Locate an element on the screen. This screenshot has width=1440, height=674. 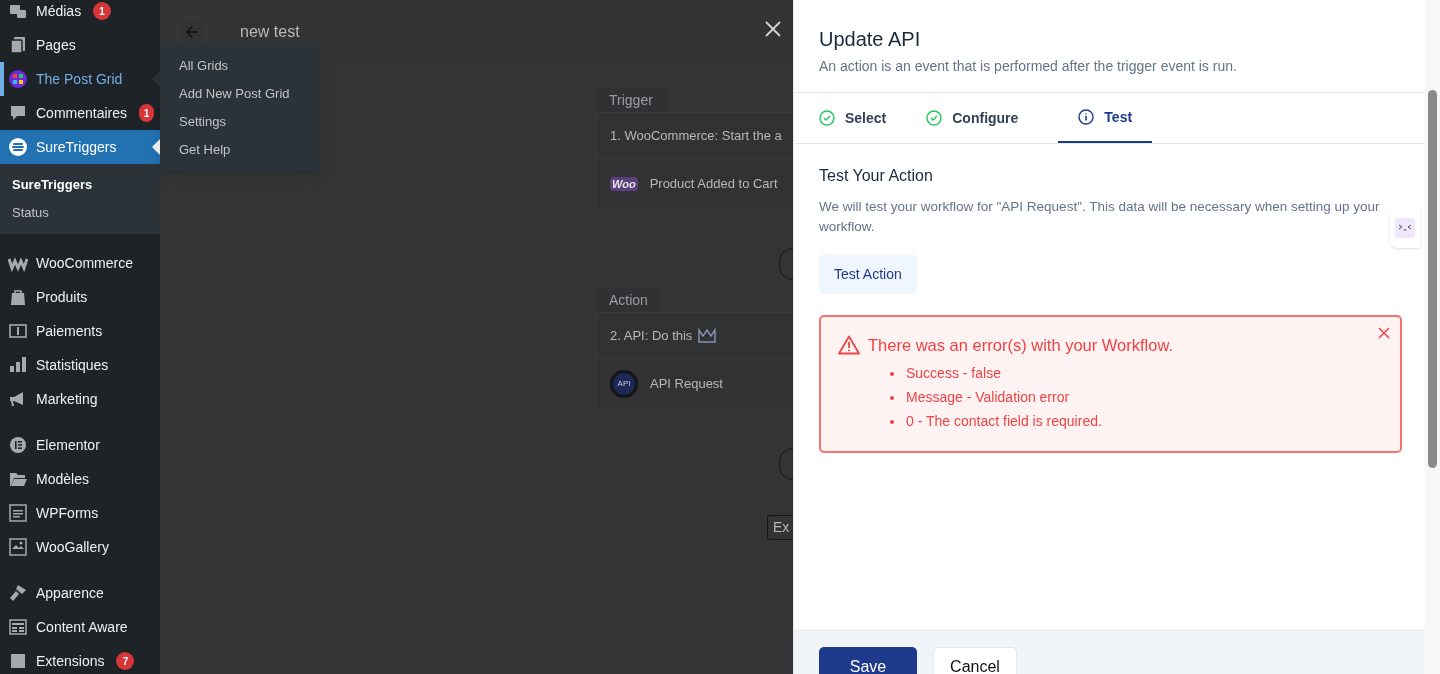
bar-chart-icon is located at coordinates (18, 365).